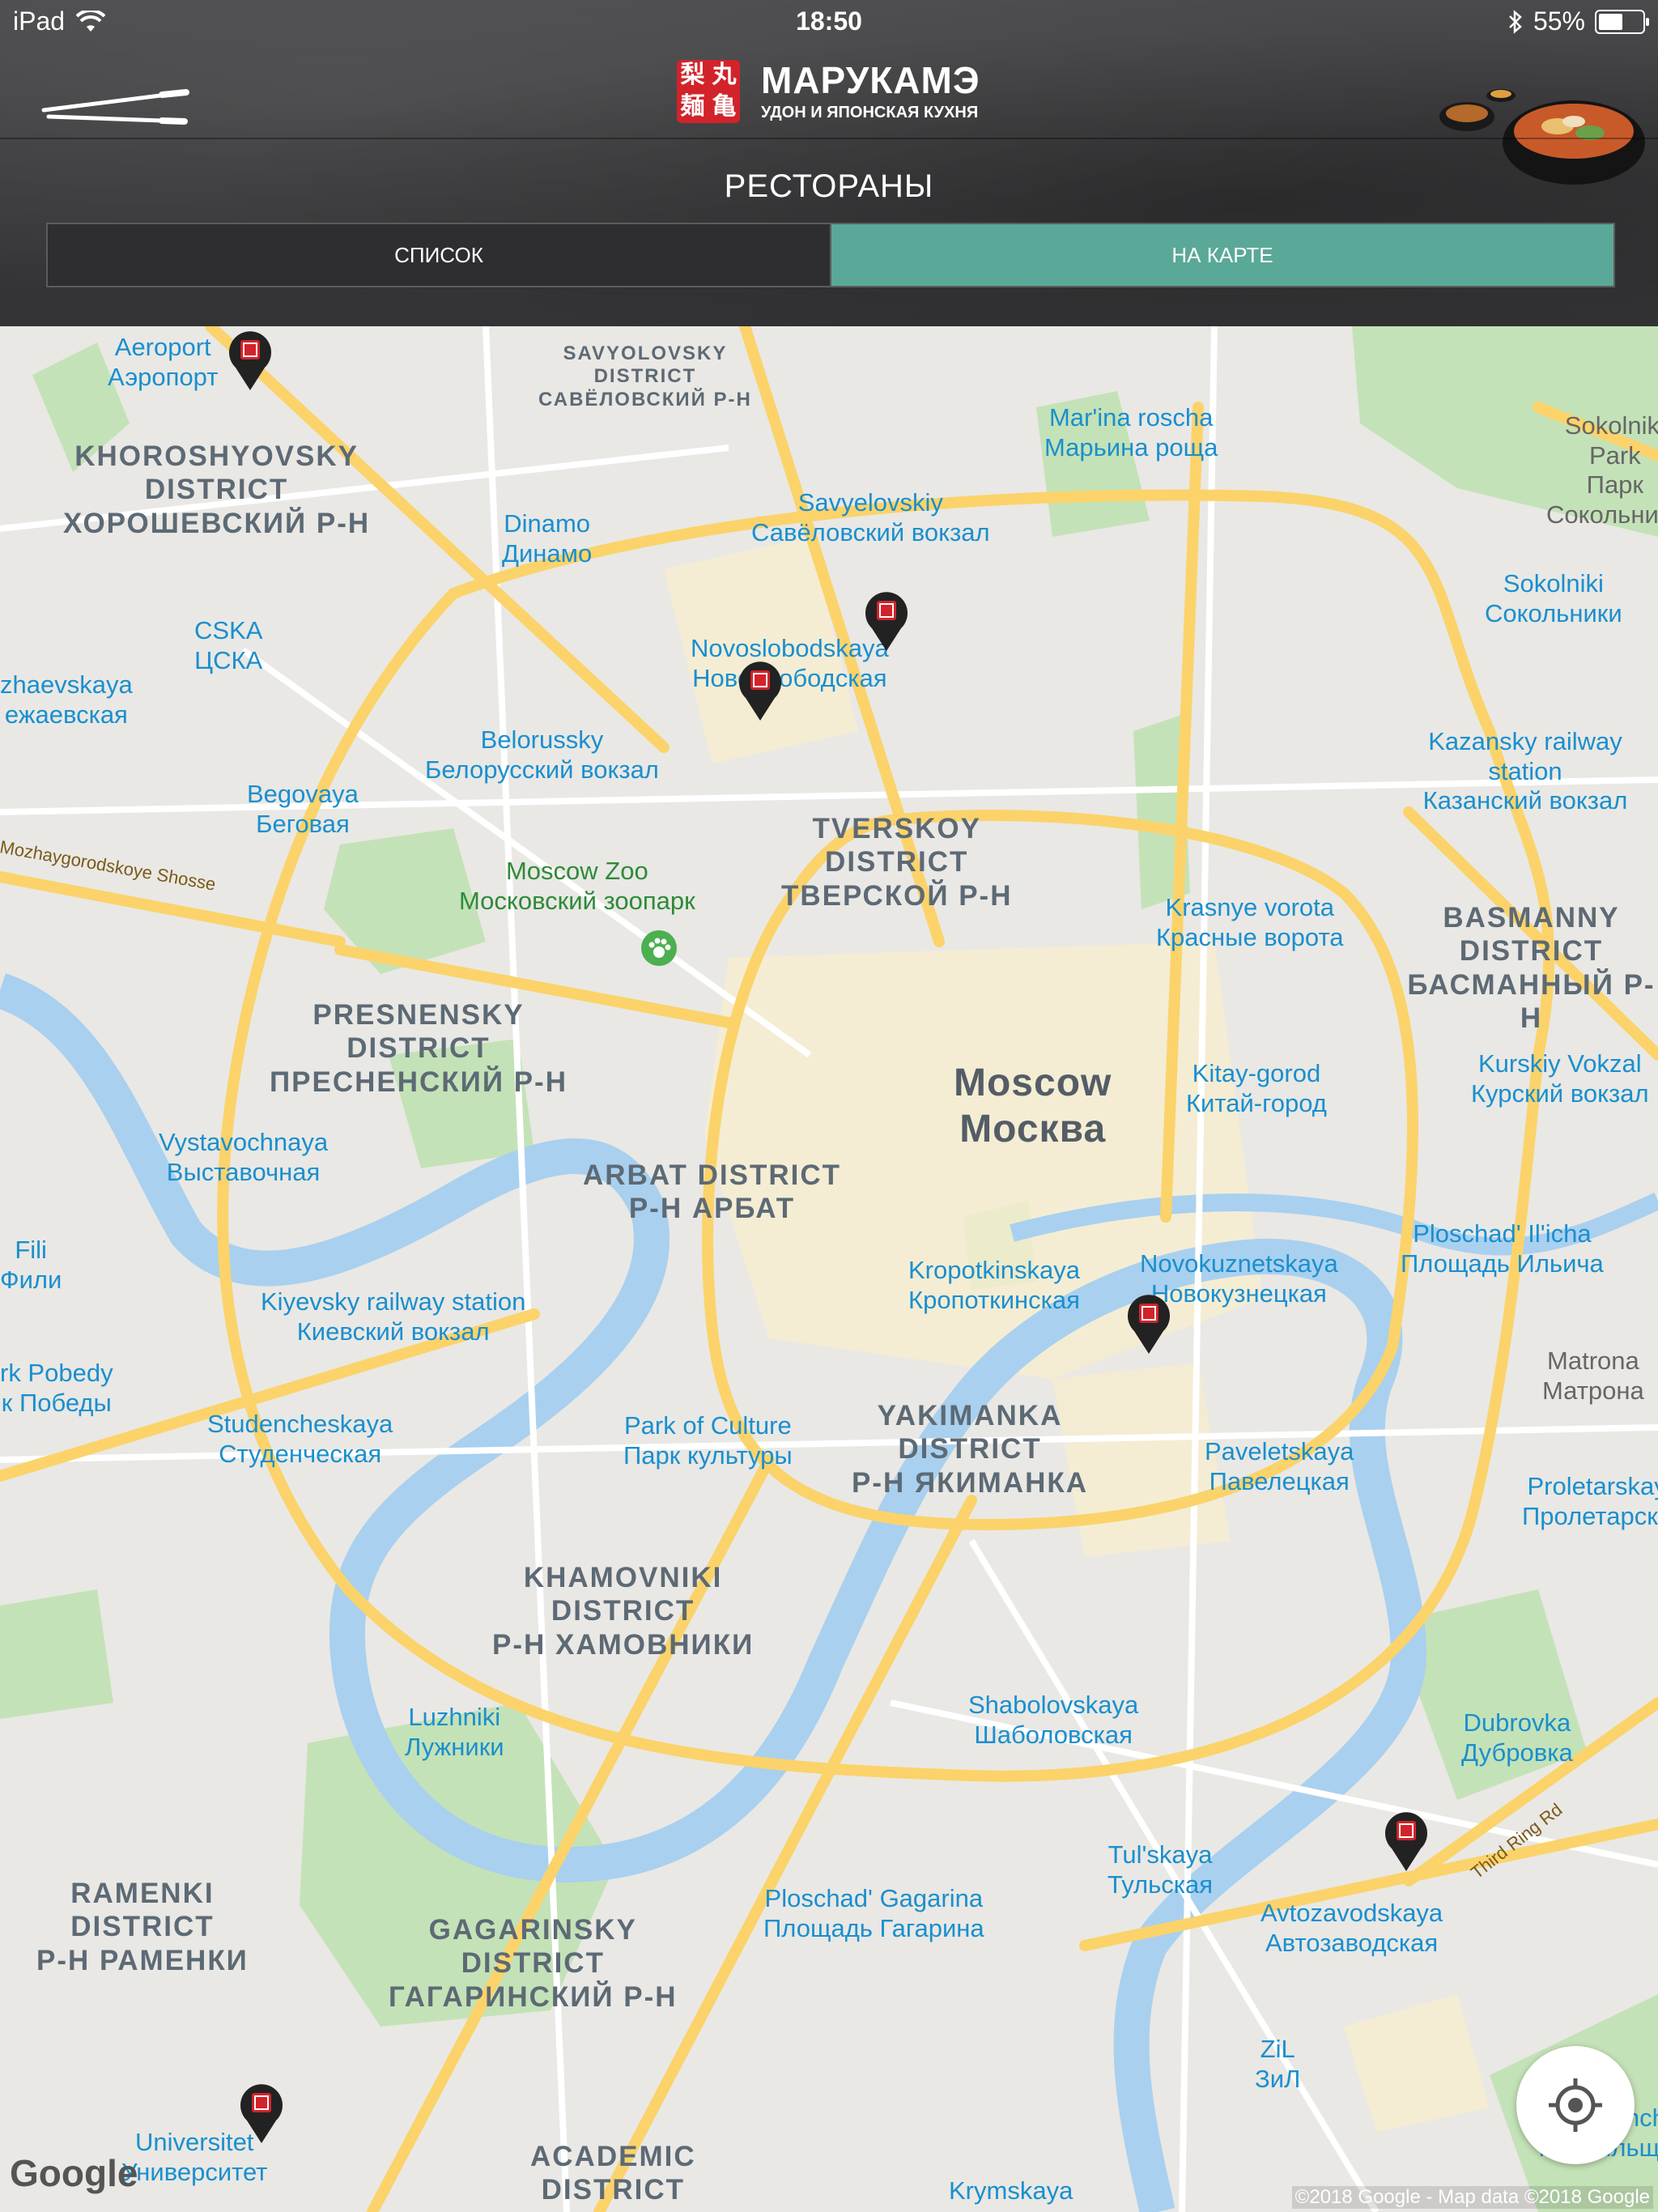  Describe the element at coordinates (217, 489) in the screenshot. I see `district-label: KHOROSHYOVSKY DISTRICT ХОРОШЕВСКИЙ Р-Н` at that location.